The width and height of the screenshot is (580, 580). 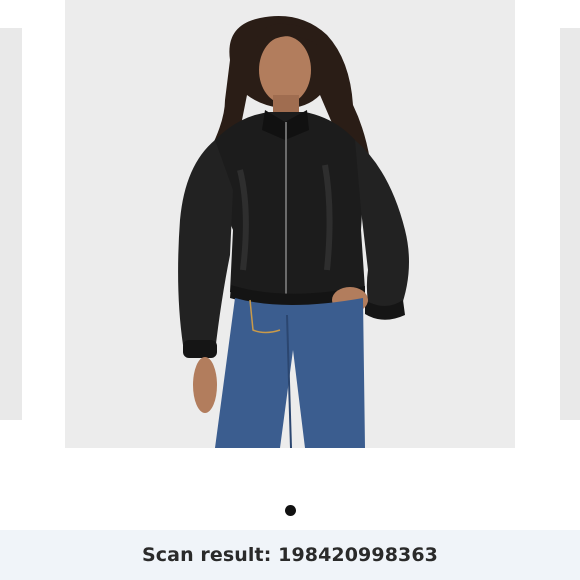 I want to click on scan-result-text: Scan result: 198420998363, so click(x=290, y=555).